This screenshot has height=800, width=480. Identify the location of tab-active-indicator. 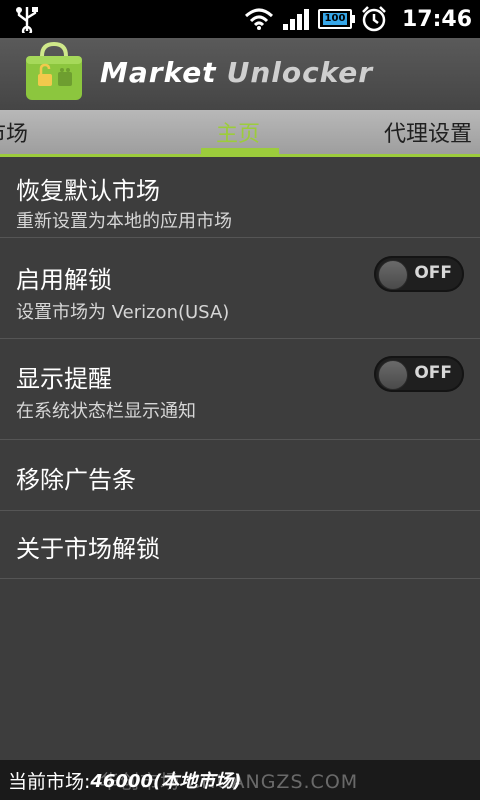
(240, 151).